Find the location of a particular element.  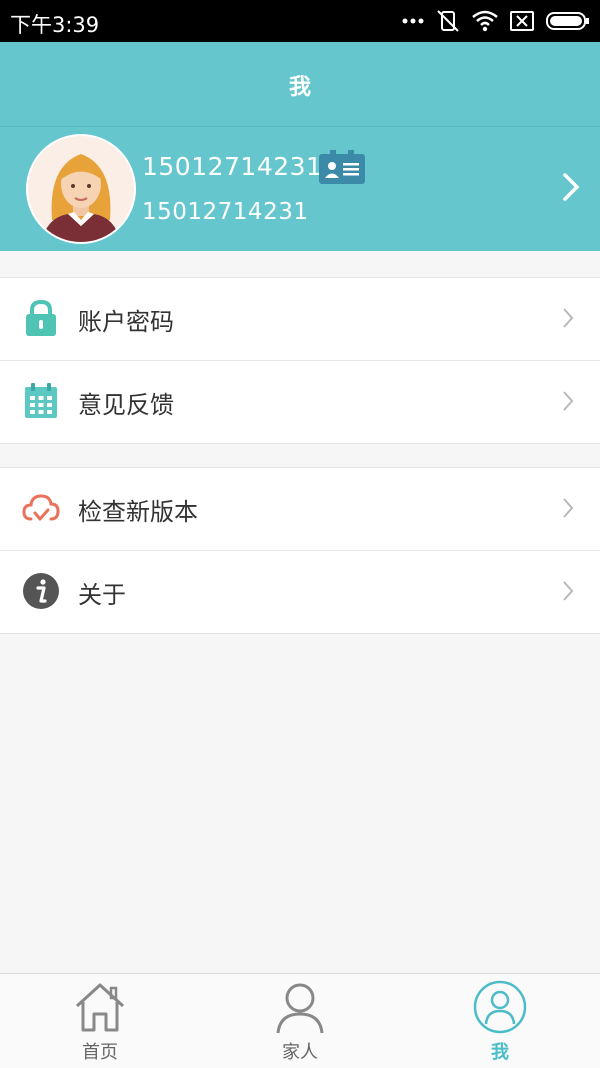

tab-family: 家人 is located at coordinates (300, 1021).